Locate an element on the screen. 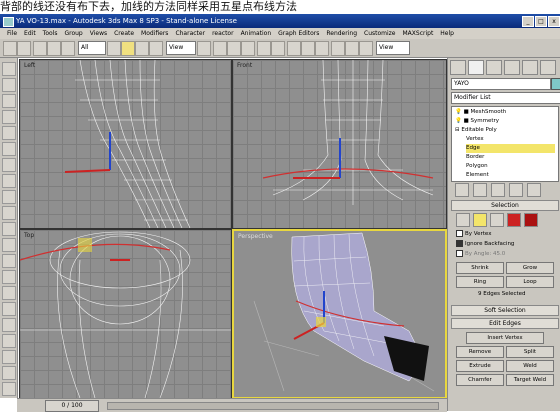 The height and width of the screenshot is (412, 560). bind-space-warp-icon is located at coordinates (68, 48).